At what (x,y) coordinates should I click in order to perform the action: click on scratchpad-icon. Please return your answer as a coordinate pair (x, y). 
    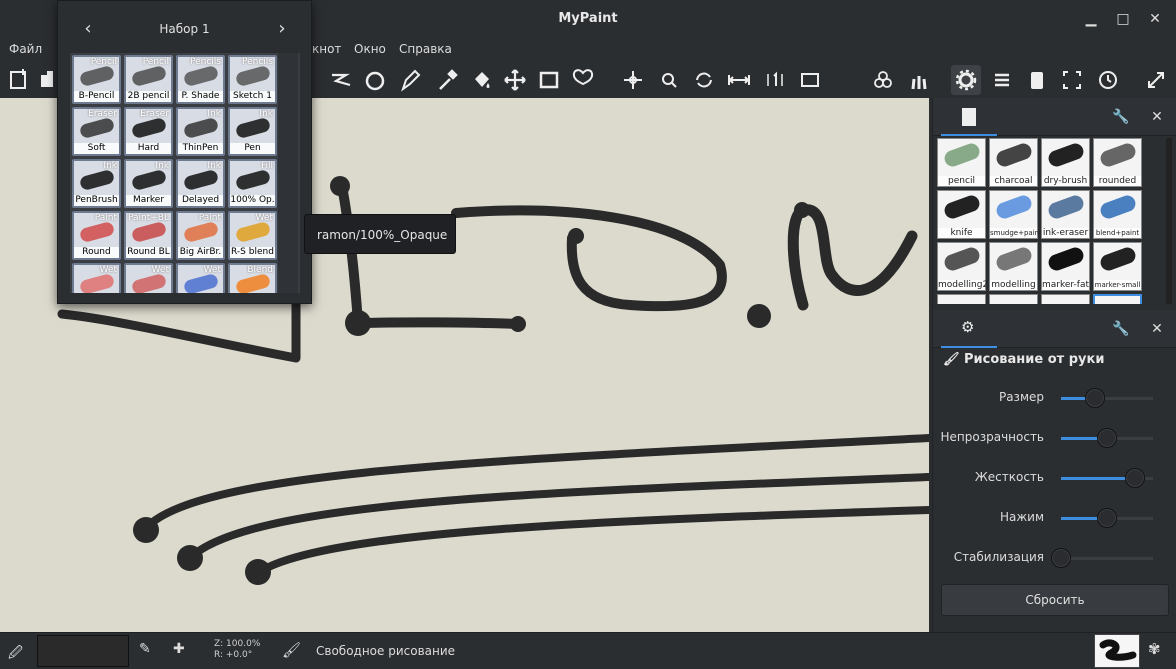
    Looking at the image, I should click on (1037, 80).